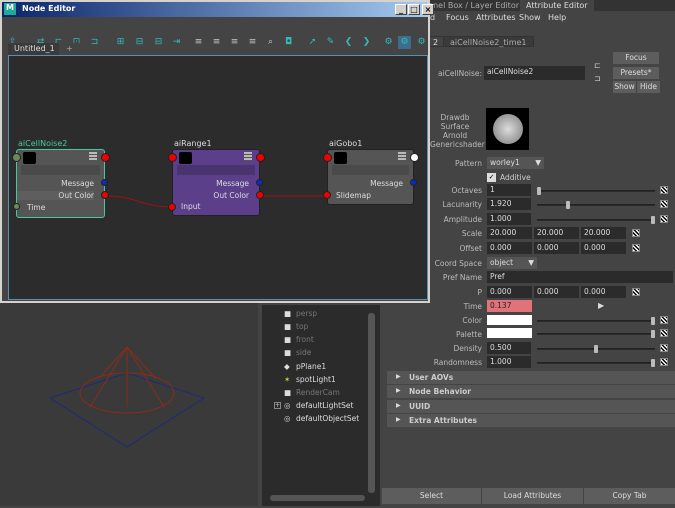 This screenshot has width=675, height=508. I want to click on prev-icon: ❮, so click(348, 42).